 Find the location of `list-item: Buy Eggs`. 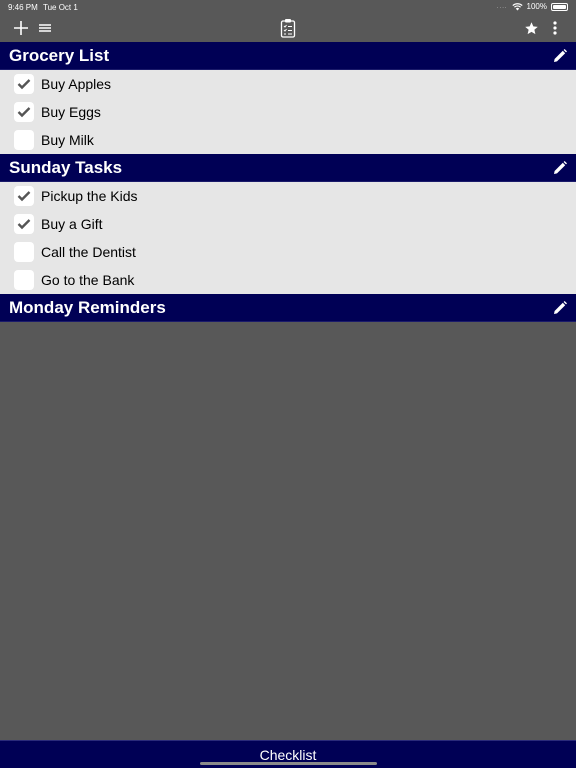

list-item: Buy Eggs is located at coordinates (288, 112).